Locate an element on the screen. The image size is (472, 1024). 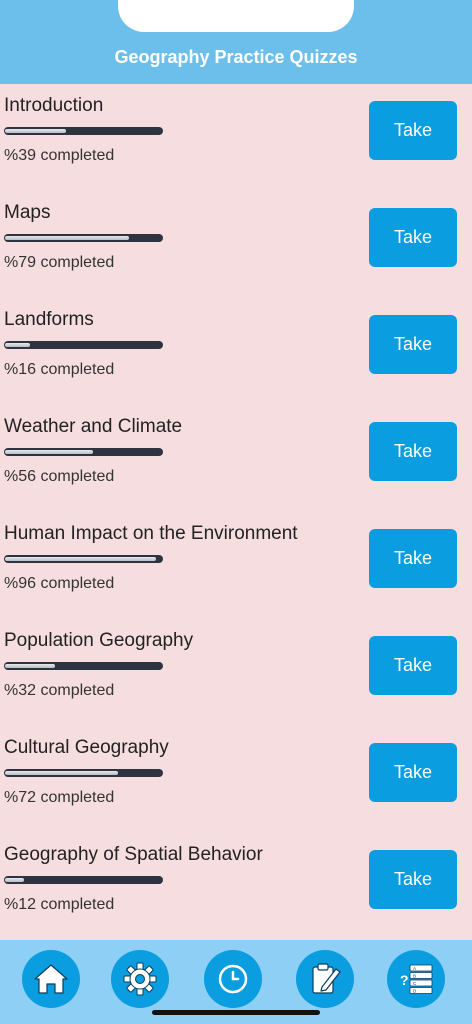
quiz-status: %56 completed is located at coordinates (59, 476).